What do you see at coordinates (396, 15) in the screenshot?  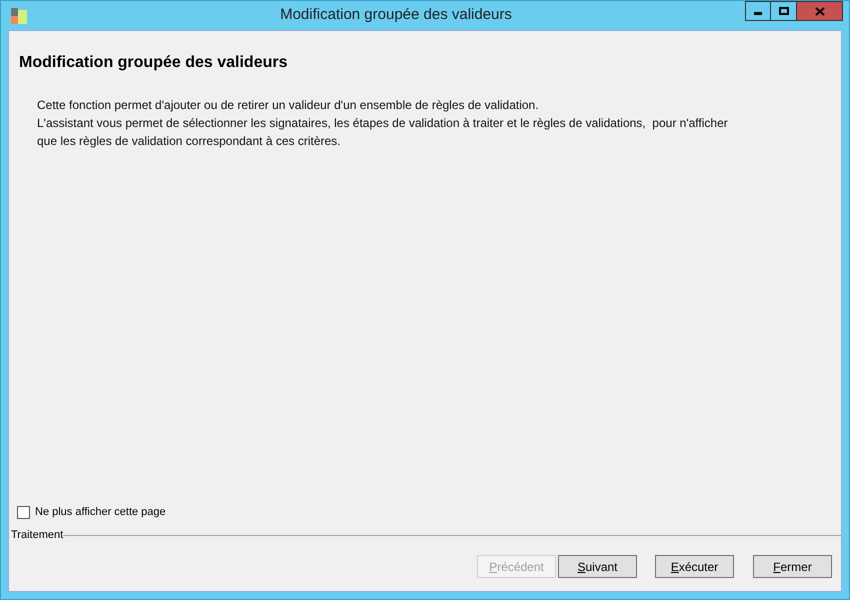 I see `window-title: Modification groupée des valideurs` at bounding box center [396, 15].